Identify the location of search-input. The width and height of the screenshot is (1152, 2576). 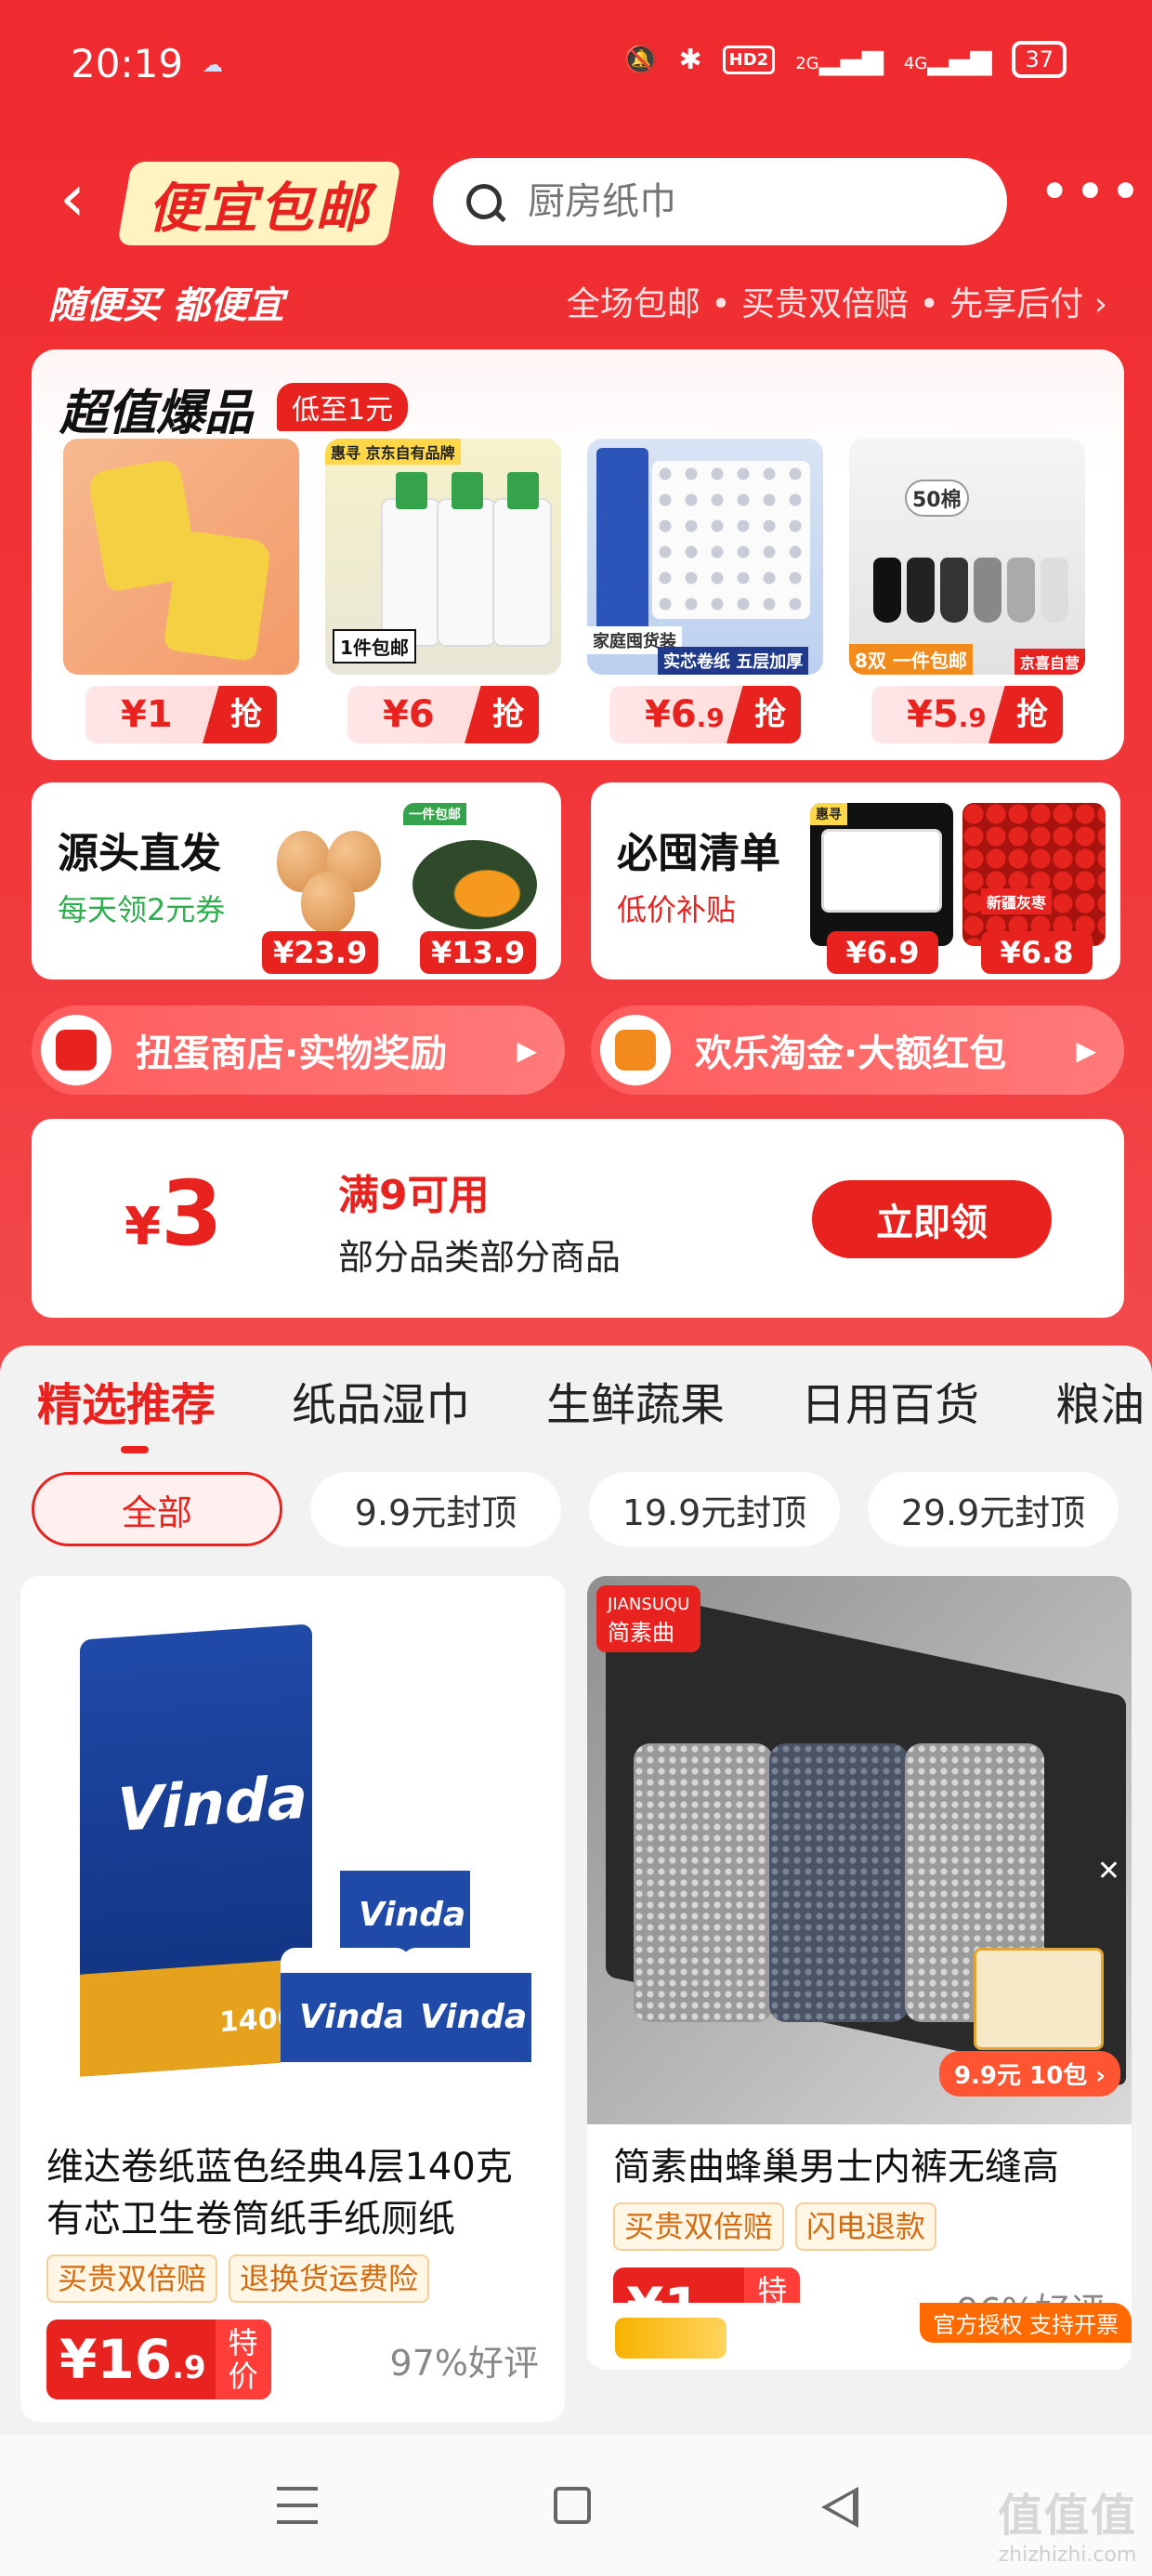
(741, 201).